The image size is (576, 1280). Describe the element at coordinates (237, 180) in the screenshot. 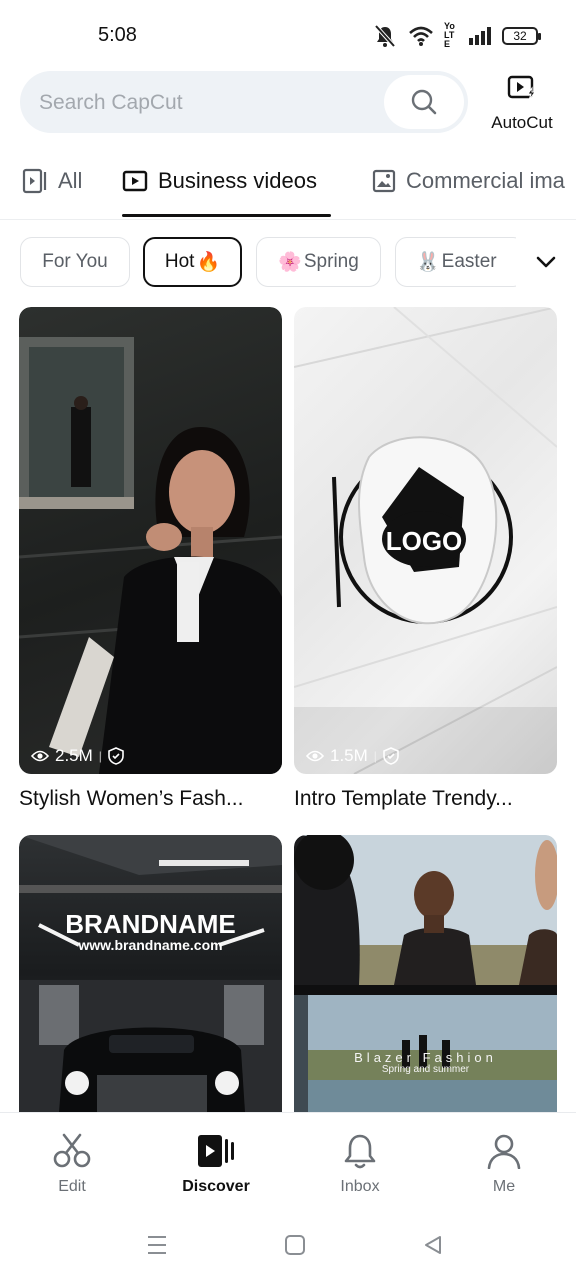

I see `tab-business-videos-label: Business videos` at that location.